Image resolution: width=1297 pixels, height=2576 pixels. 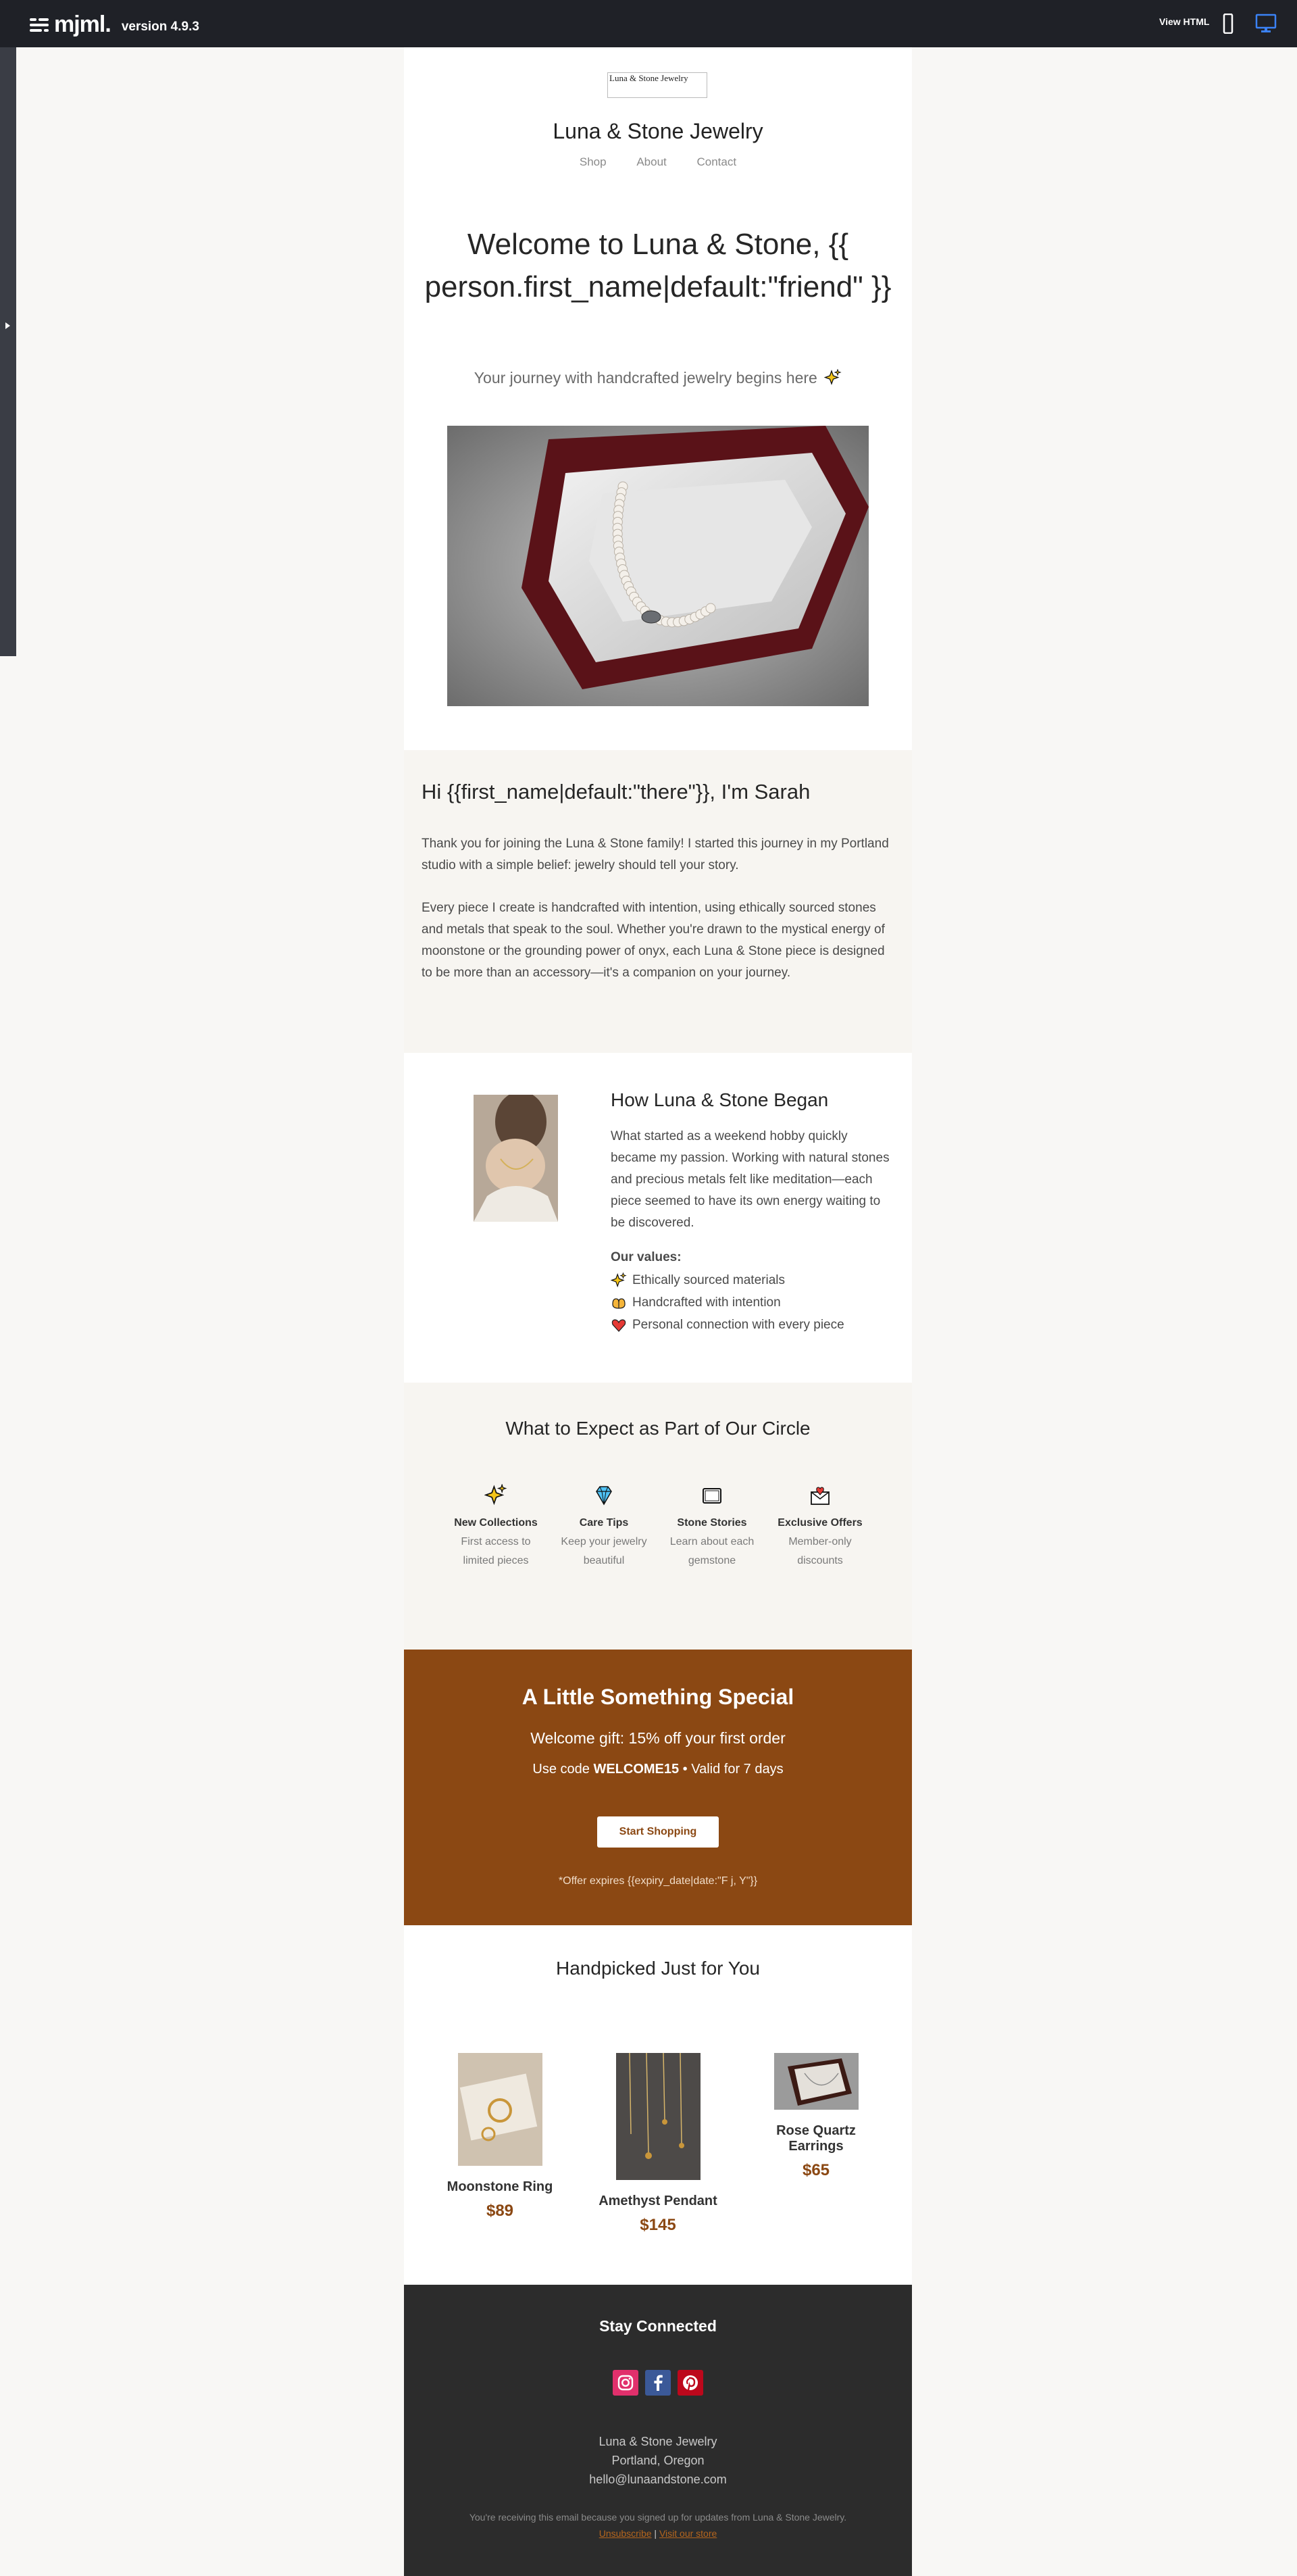 I want to click on benefit-title: Exclusive Offers, so click(x=820, y=1523).